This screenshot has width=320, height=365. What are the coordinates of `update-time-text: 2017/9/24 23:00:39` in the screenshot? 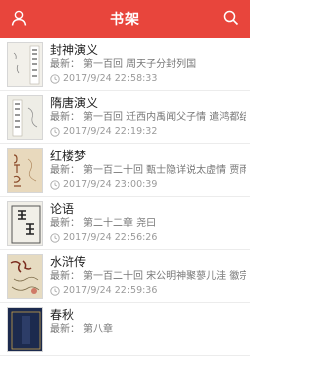 It's located at (110, 184).